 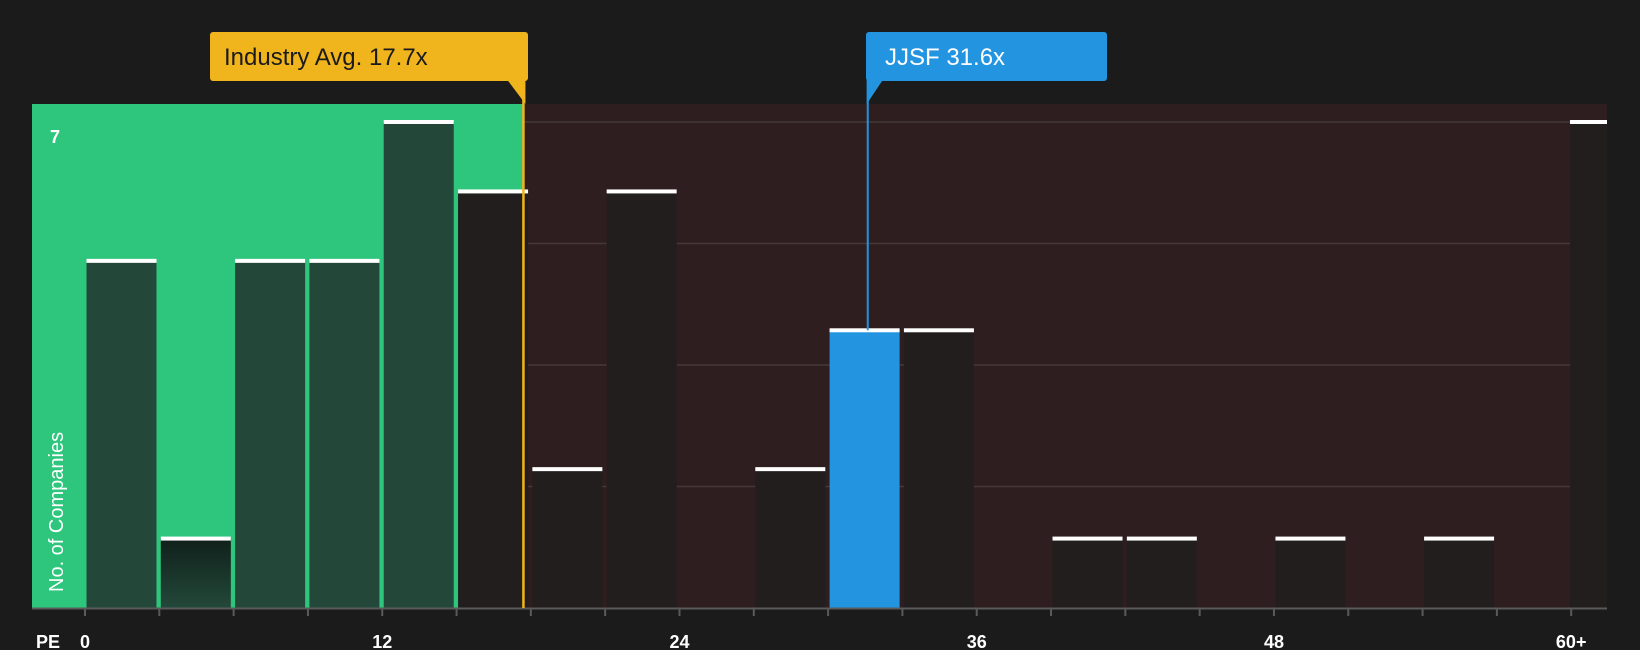 What do you see at coordinates (55, 137) in the screenshot?
I see `y-axis-top-tick-label: 7` at bounding box center [55, 137].